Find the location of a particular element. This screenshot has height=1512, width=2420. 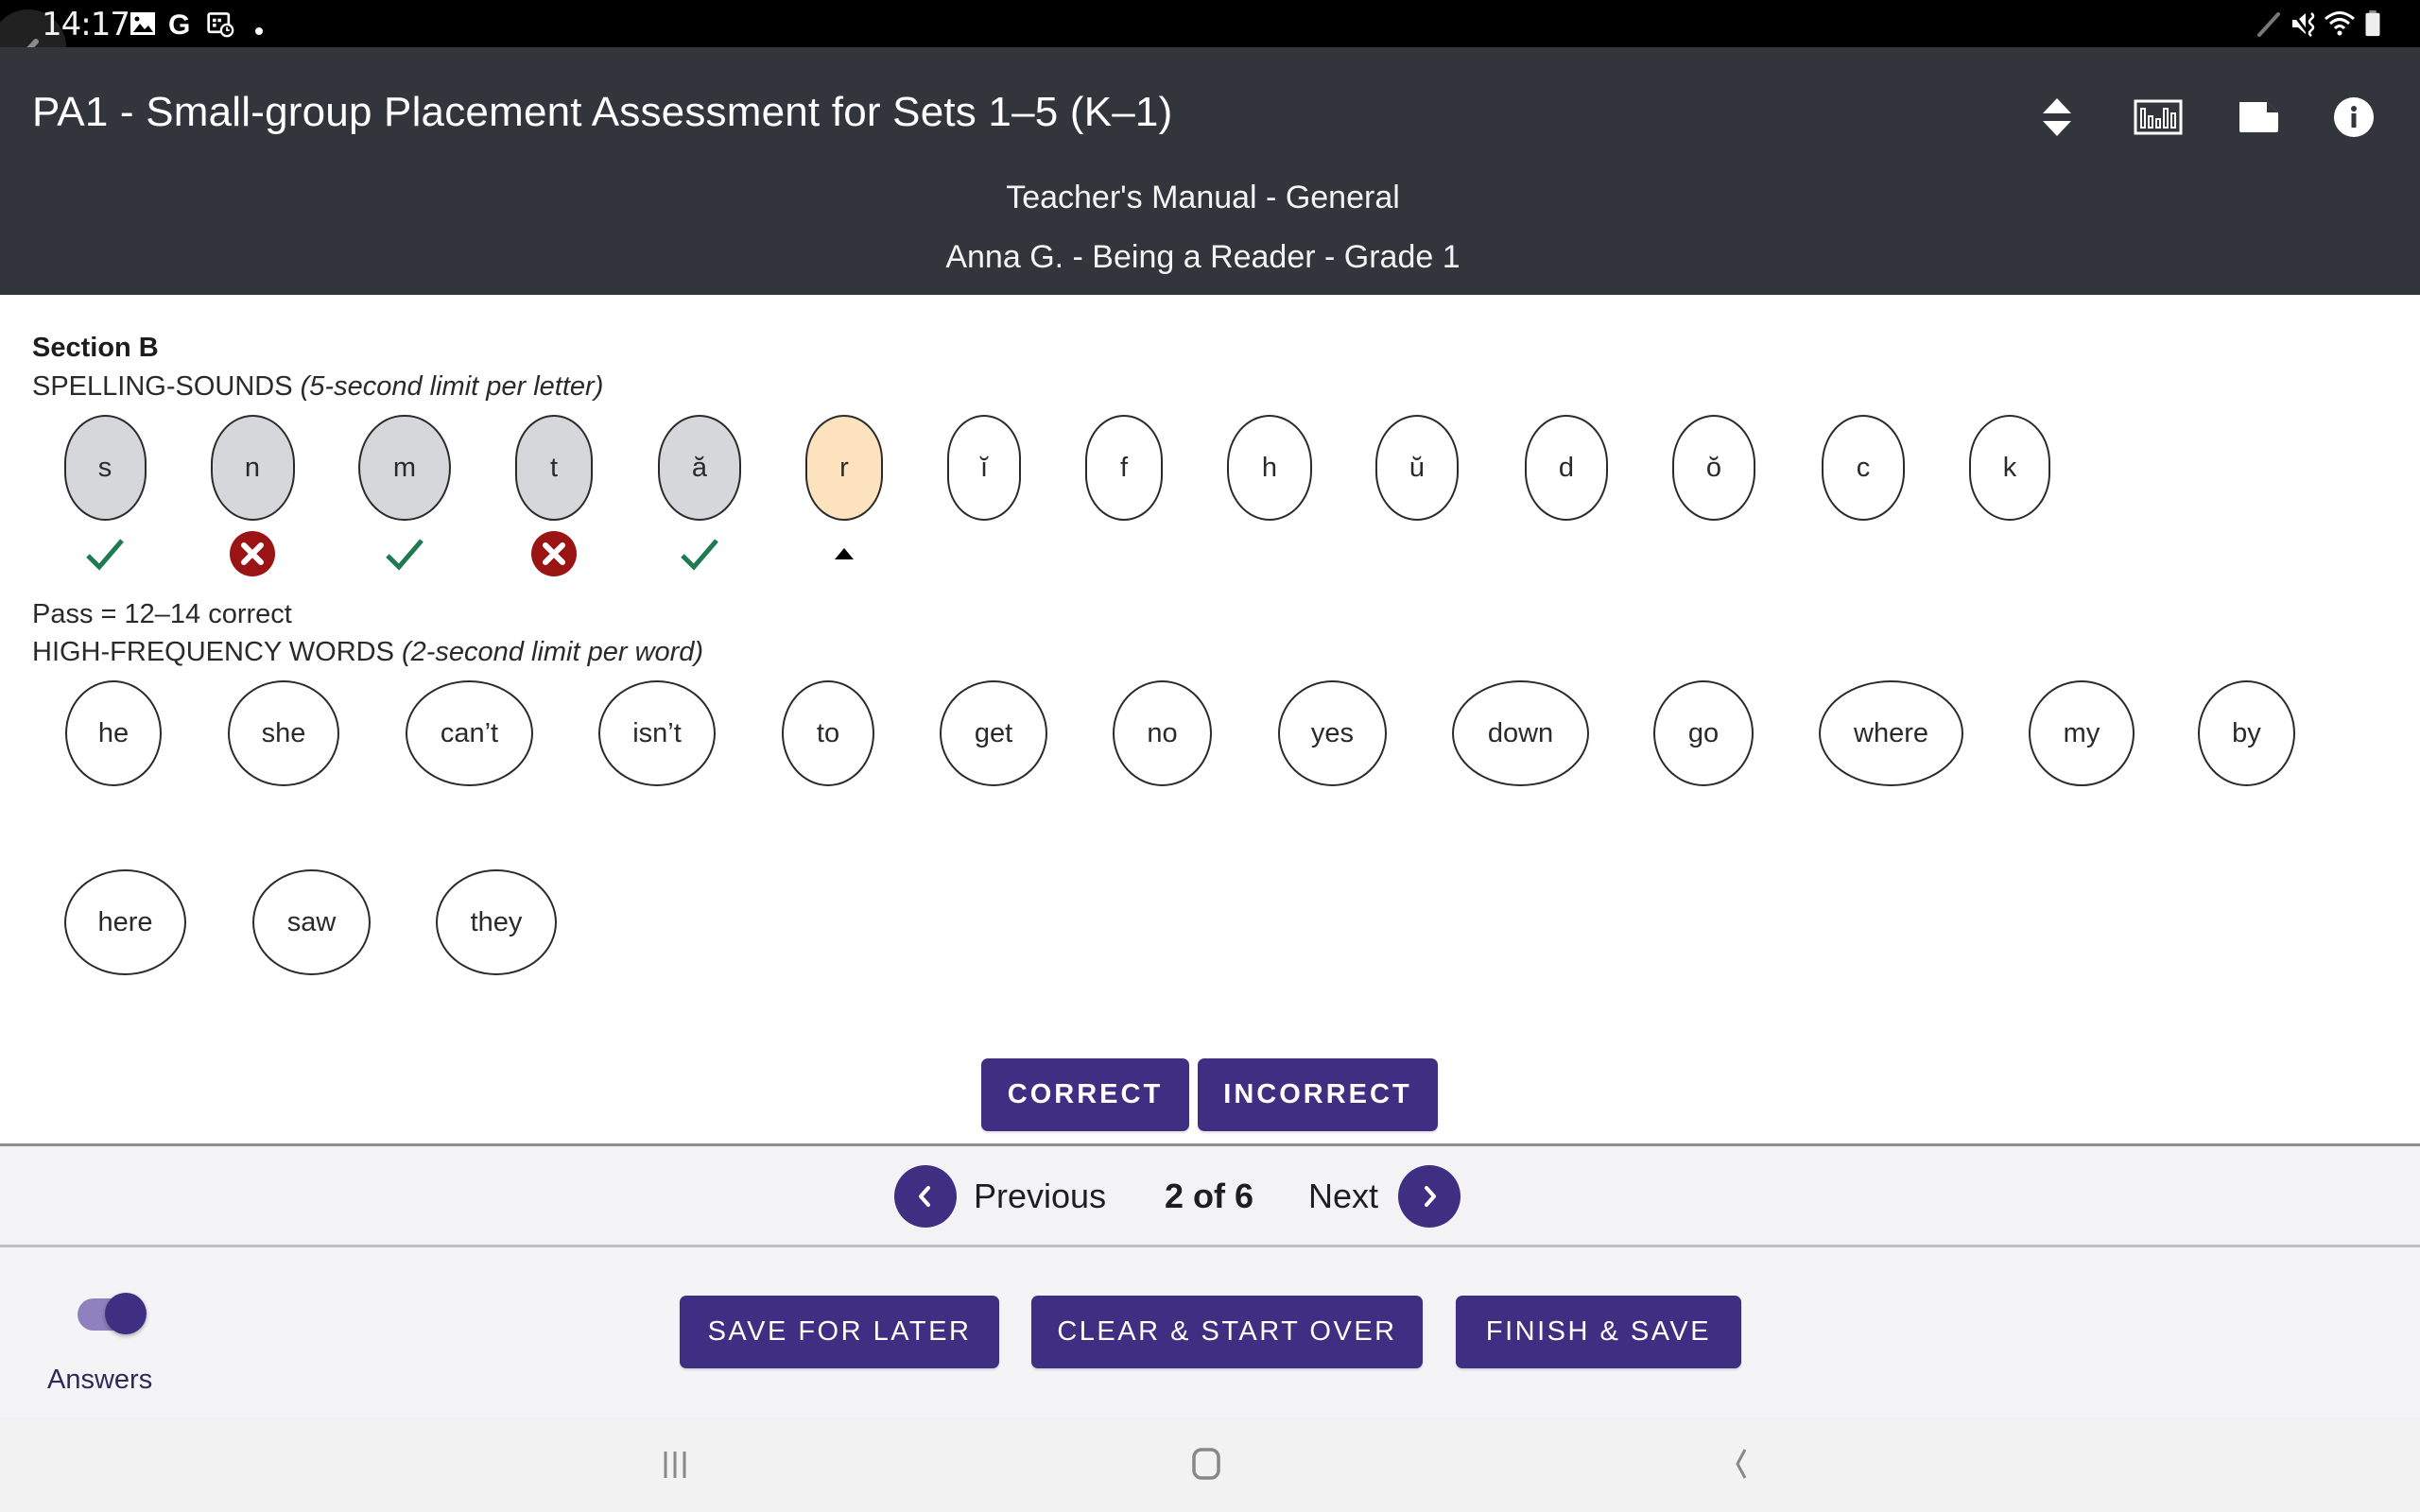

correct-button: CORRECT is located at coordinates (1085, 1094).